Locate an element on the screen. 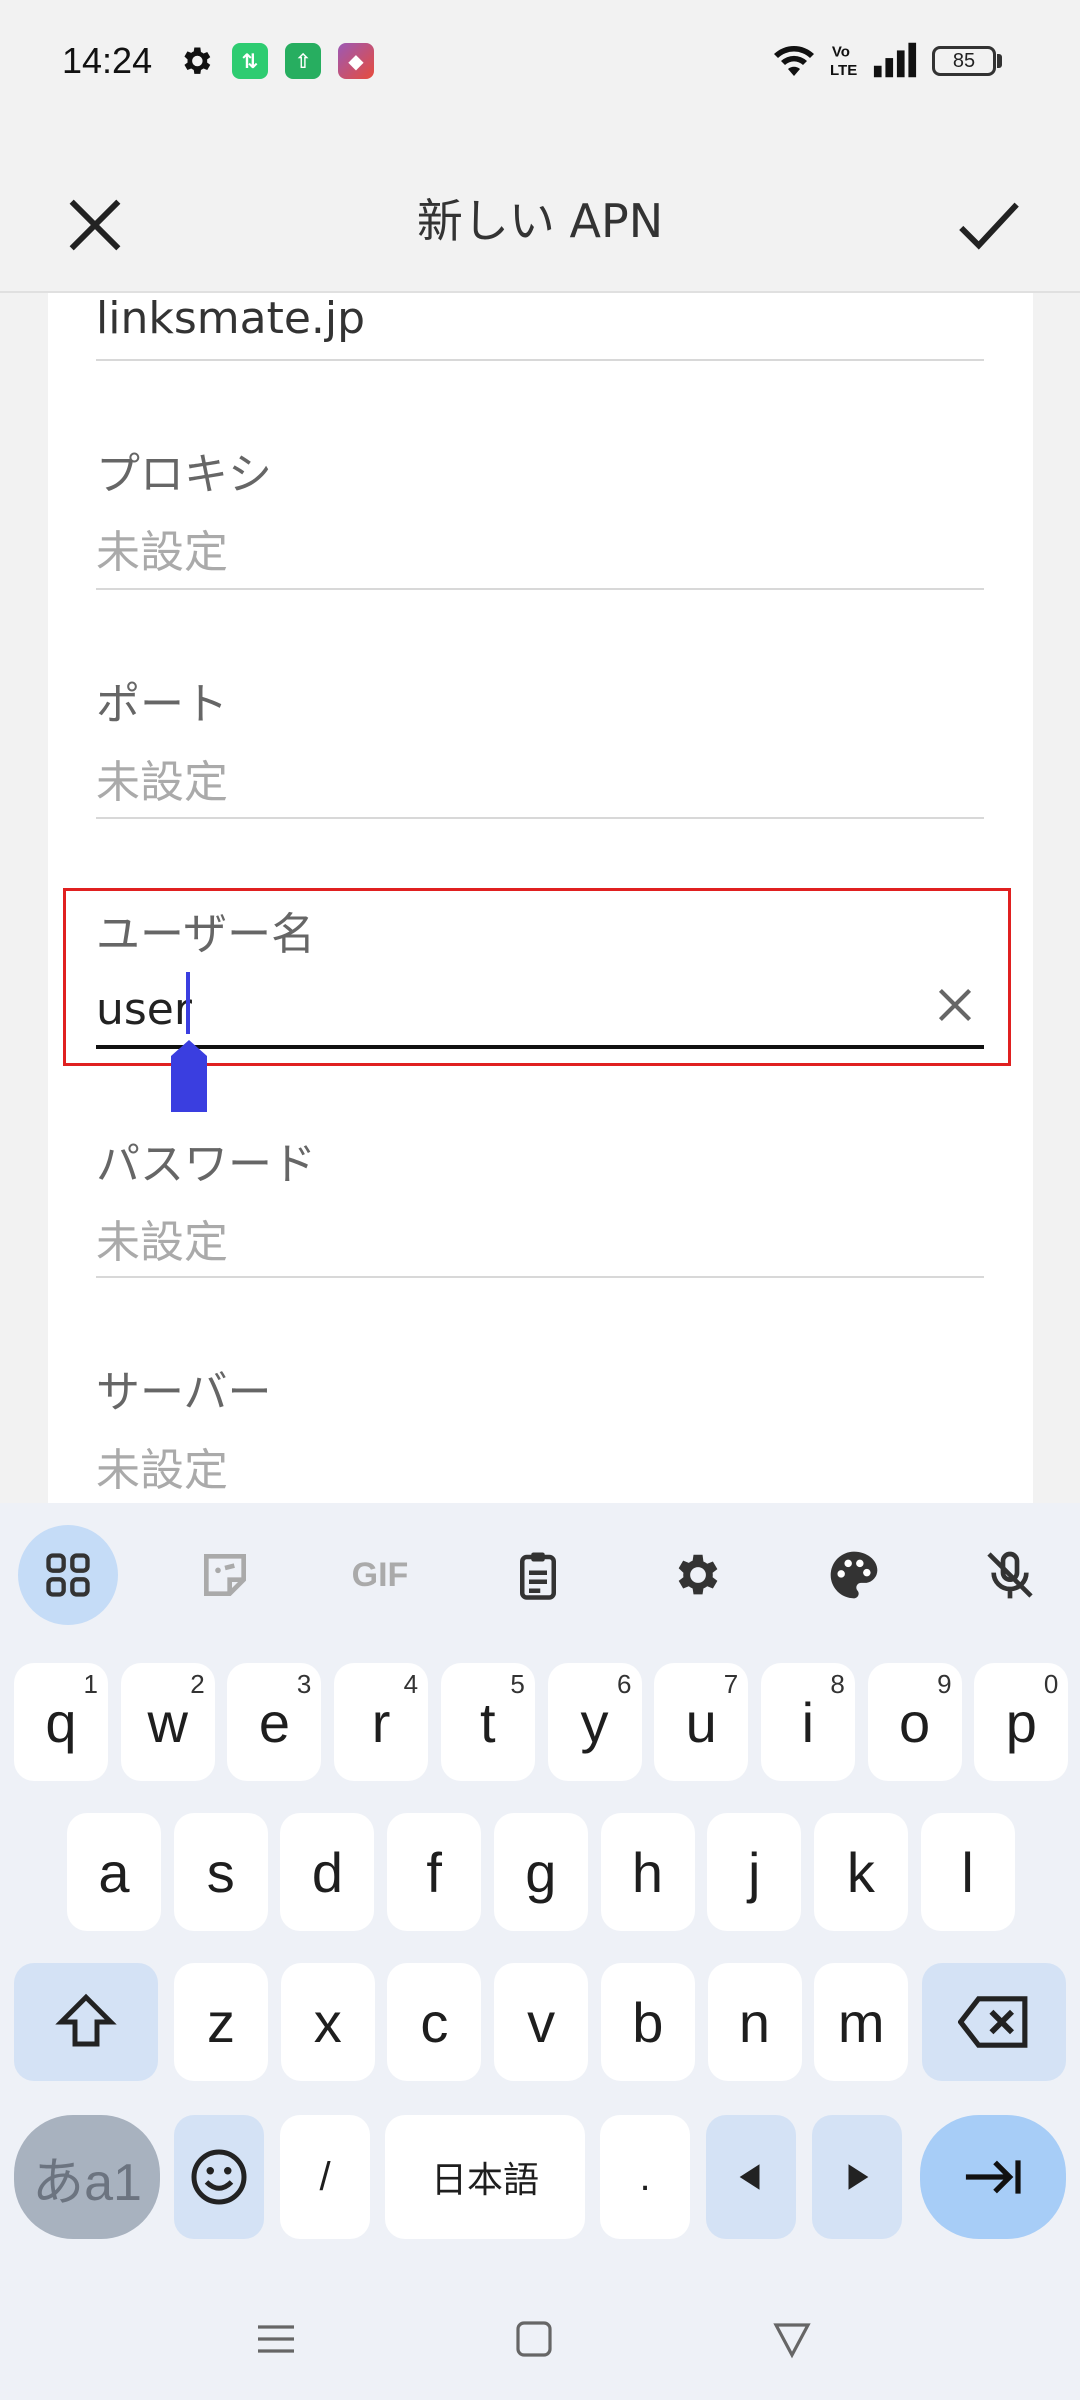  settings-button is located at coordinates (696, 1575).